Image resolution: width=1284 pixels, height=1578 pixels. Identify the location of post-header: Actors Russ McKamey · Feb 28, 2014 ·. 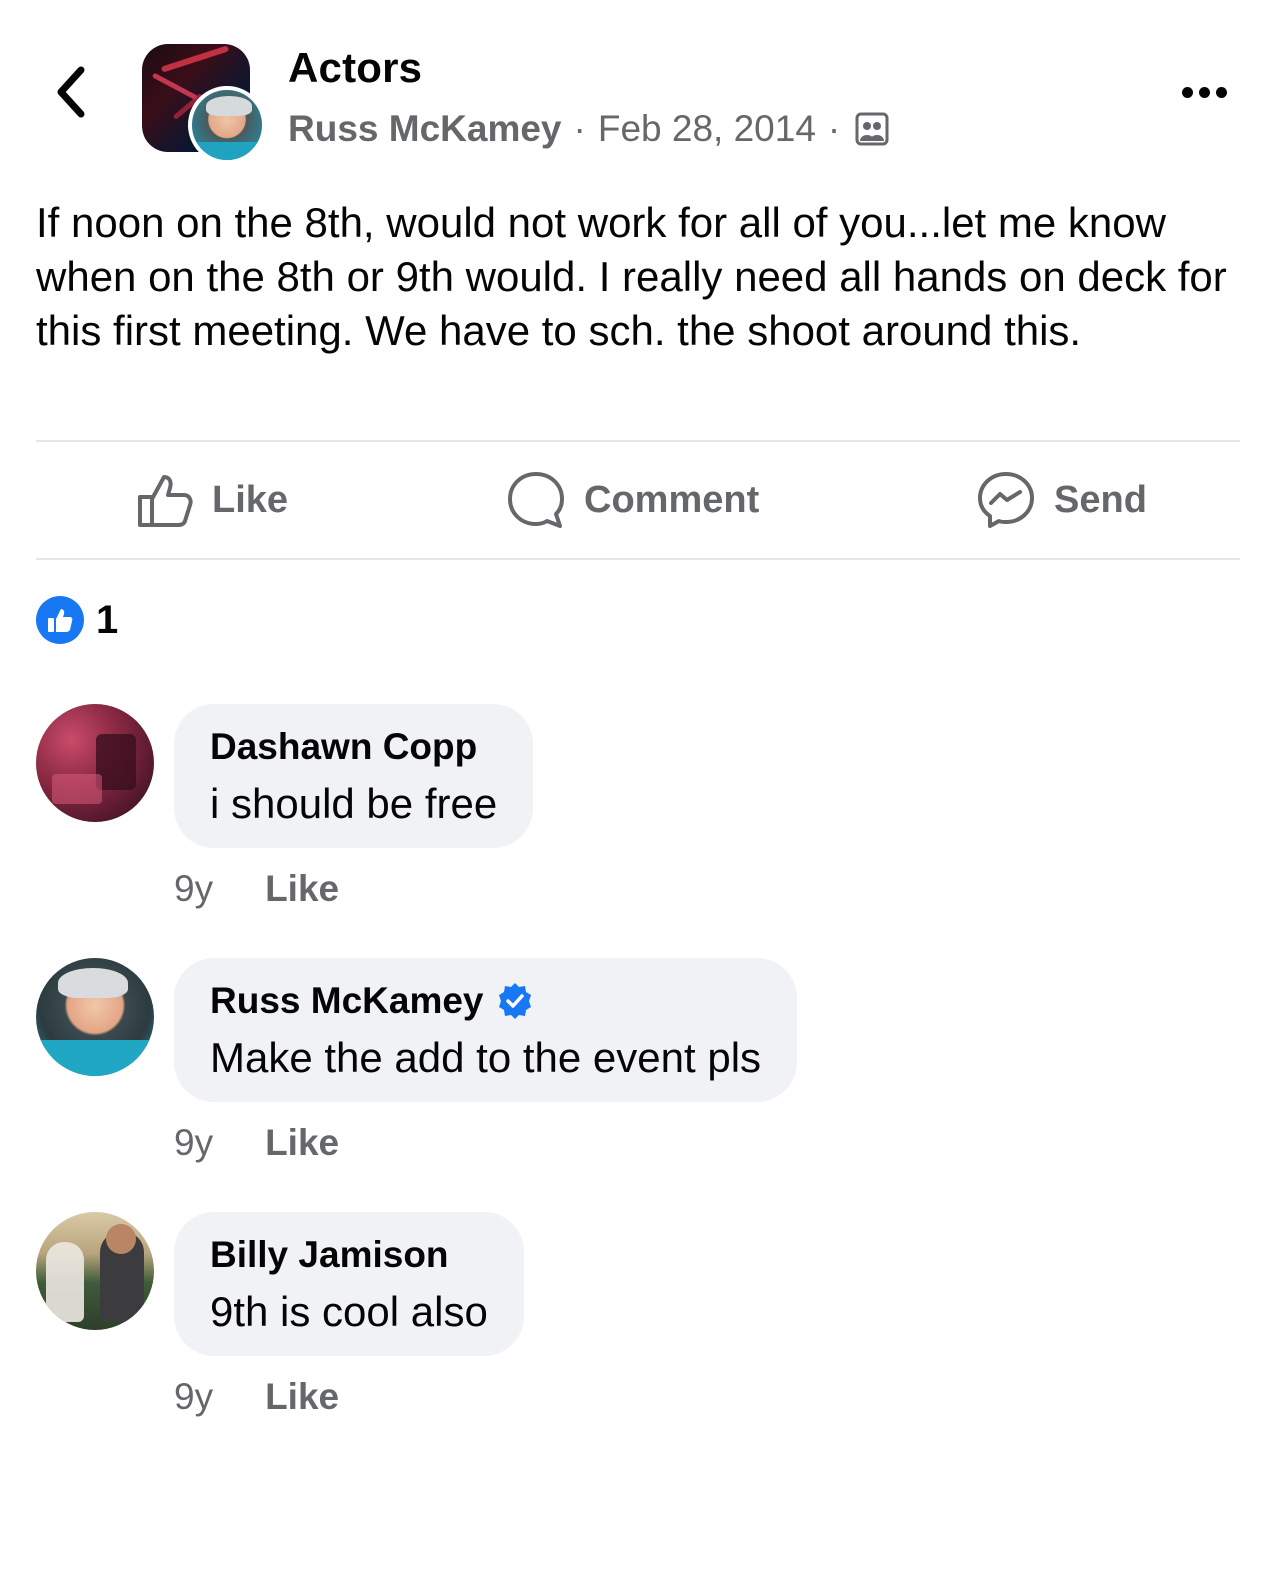
(642, 90).